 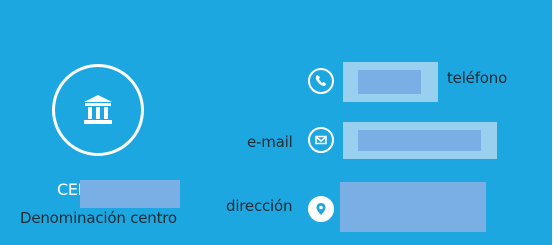 I want to click on phone-value-redacted, so click(x=389, y=82).